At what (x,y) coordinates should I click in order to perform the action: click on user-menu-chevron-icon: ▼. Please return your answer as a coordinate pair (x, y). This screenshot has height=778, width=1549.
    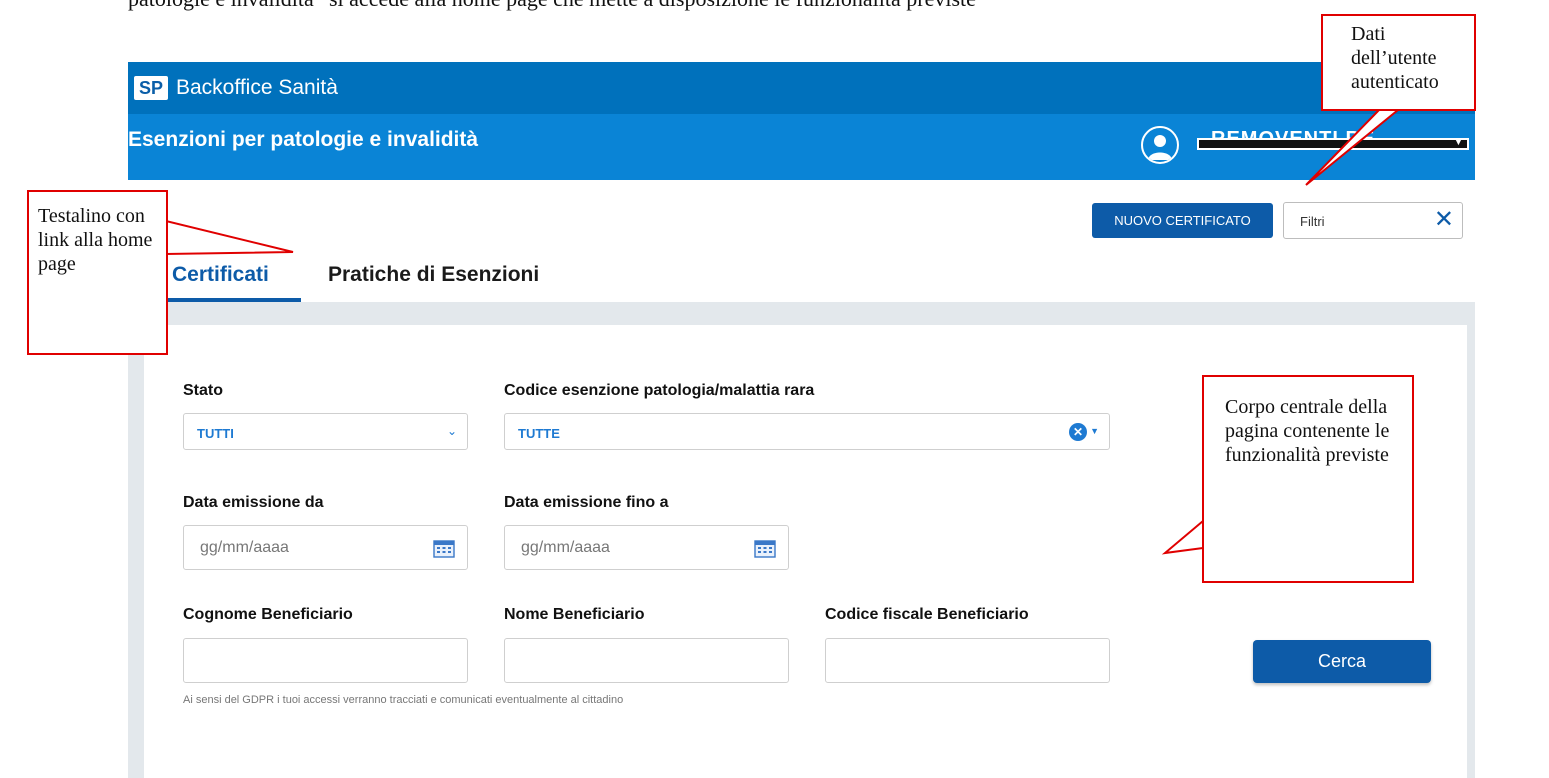
    Looking at the image, I should click on (1458, 142).